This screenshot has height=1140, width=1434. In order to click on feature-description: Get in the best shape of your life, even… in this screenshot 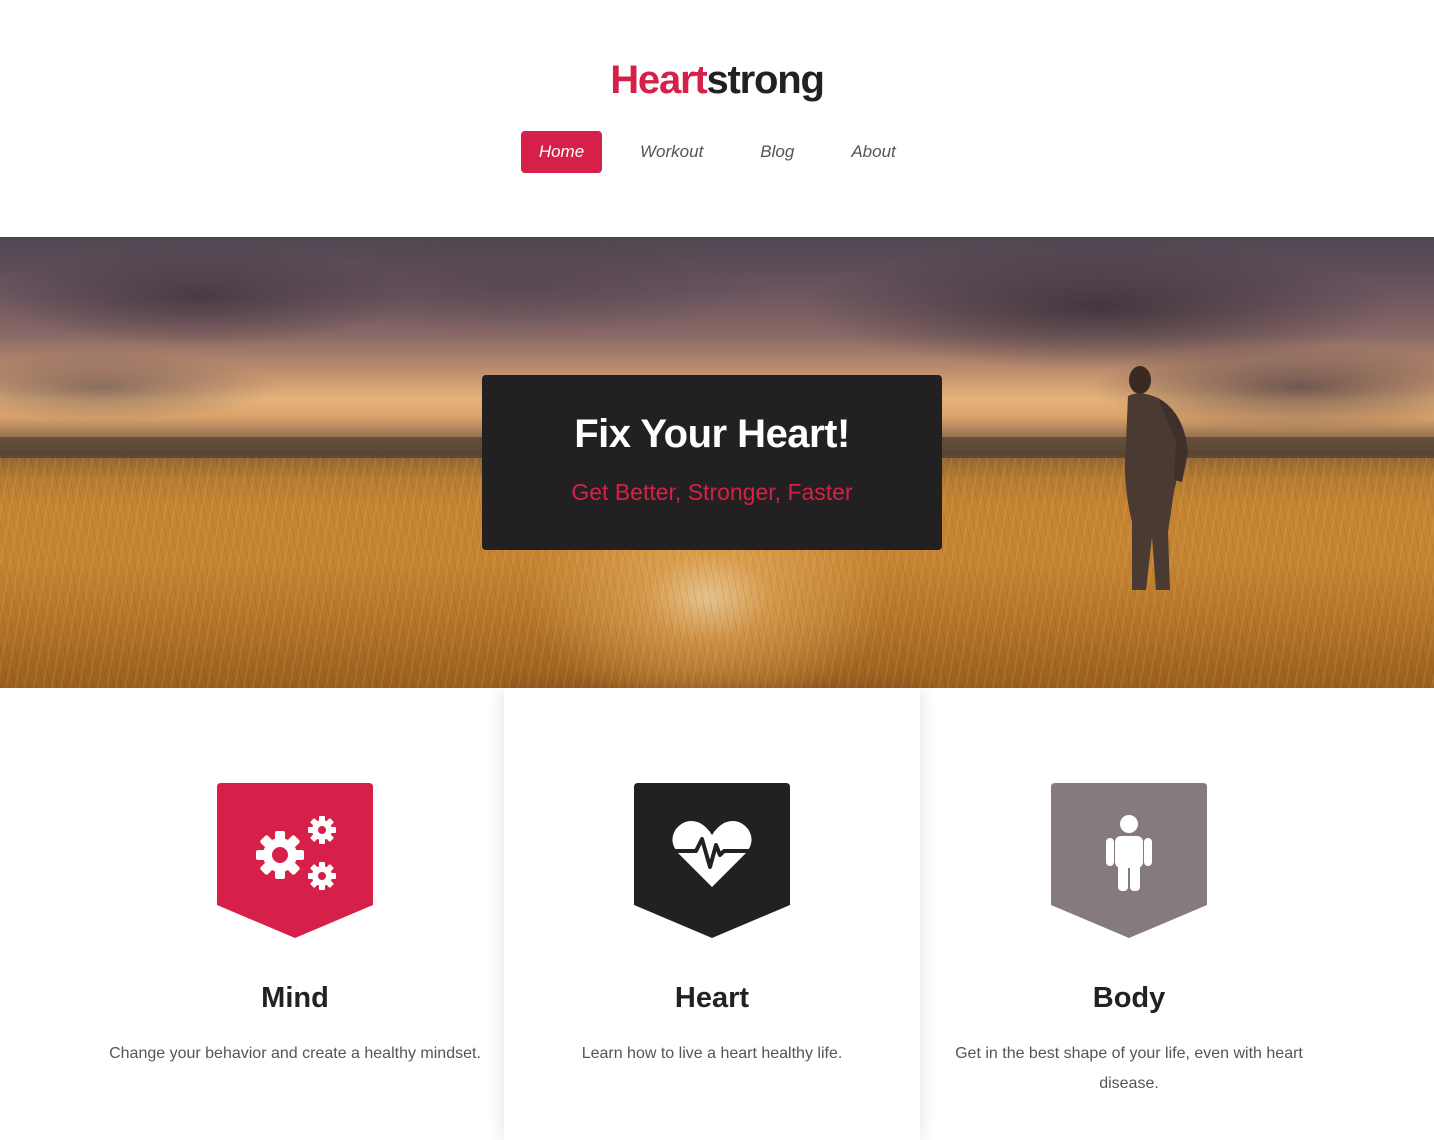, I will do `click(1129, 1068)`.